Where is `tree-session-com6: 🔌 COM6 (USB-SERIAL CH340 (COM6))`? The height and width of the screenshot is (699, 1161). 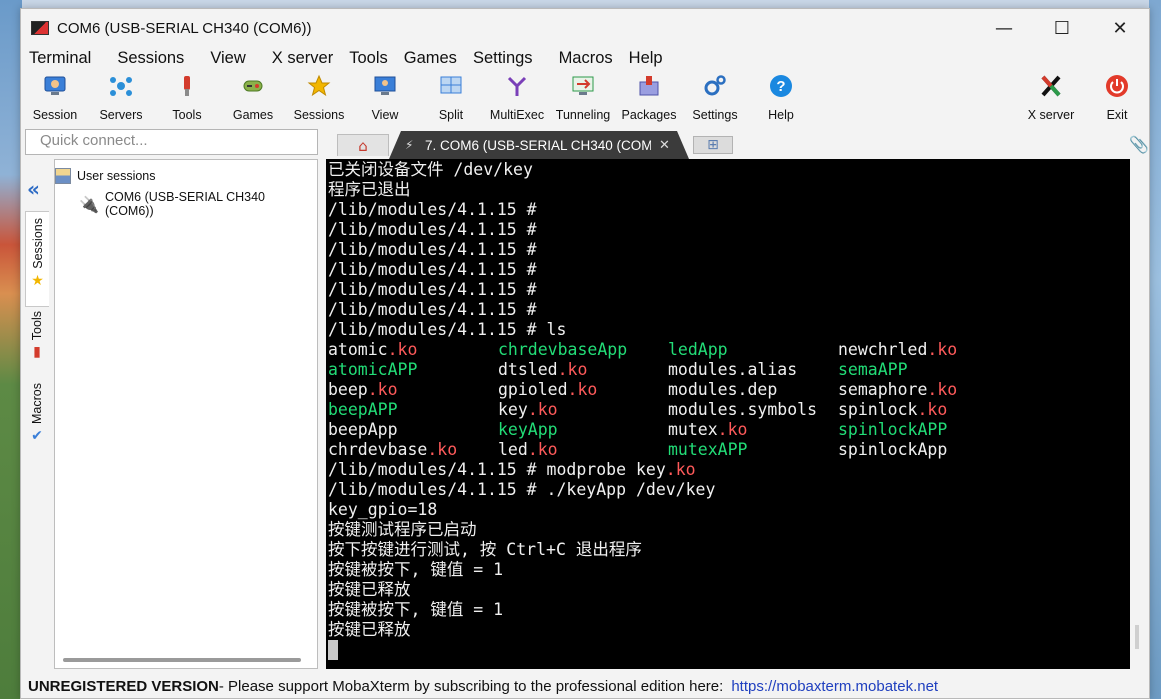
tree-session-com6: 🔌 COM6 (USB-SERIAL CH340 (COM6)) is located at coordinates (198, 204).